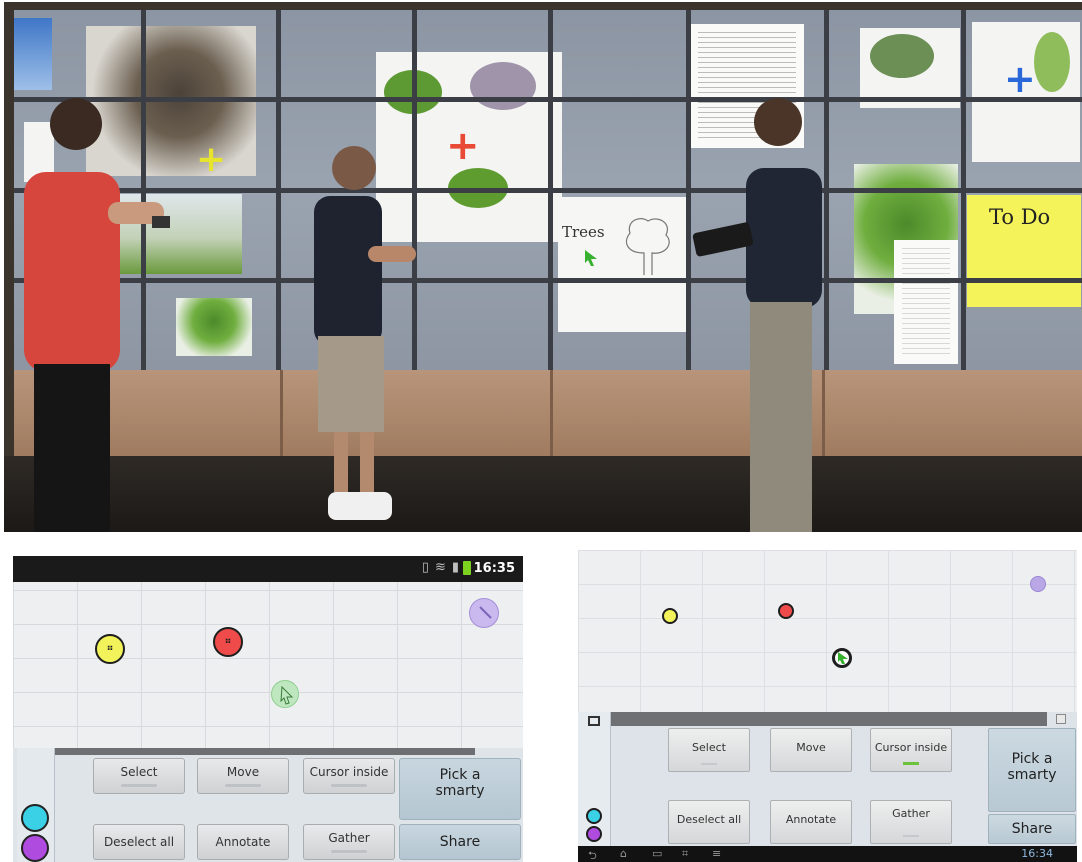  Describe the element at coordinates (211, 159) in the screenshot. I see `yellow-cursor-icon: +` at that location.